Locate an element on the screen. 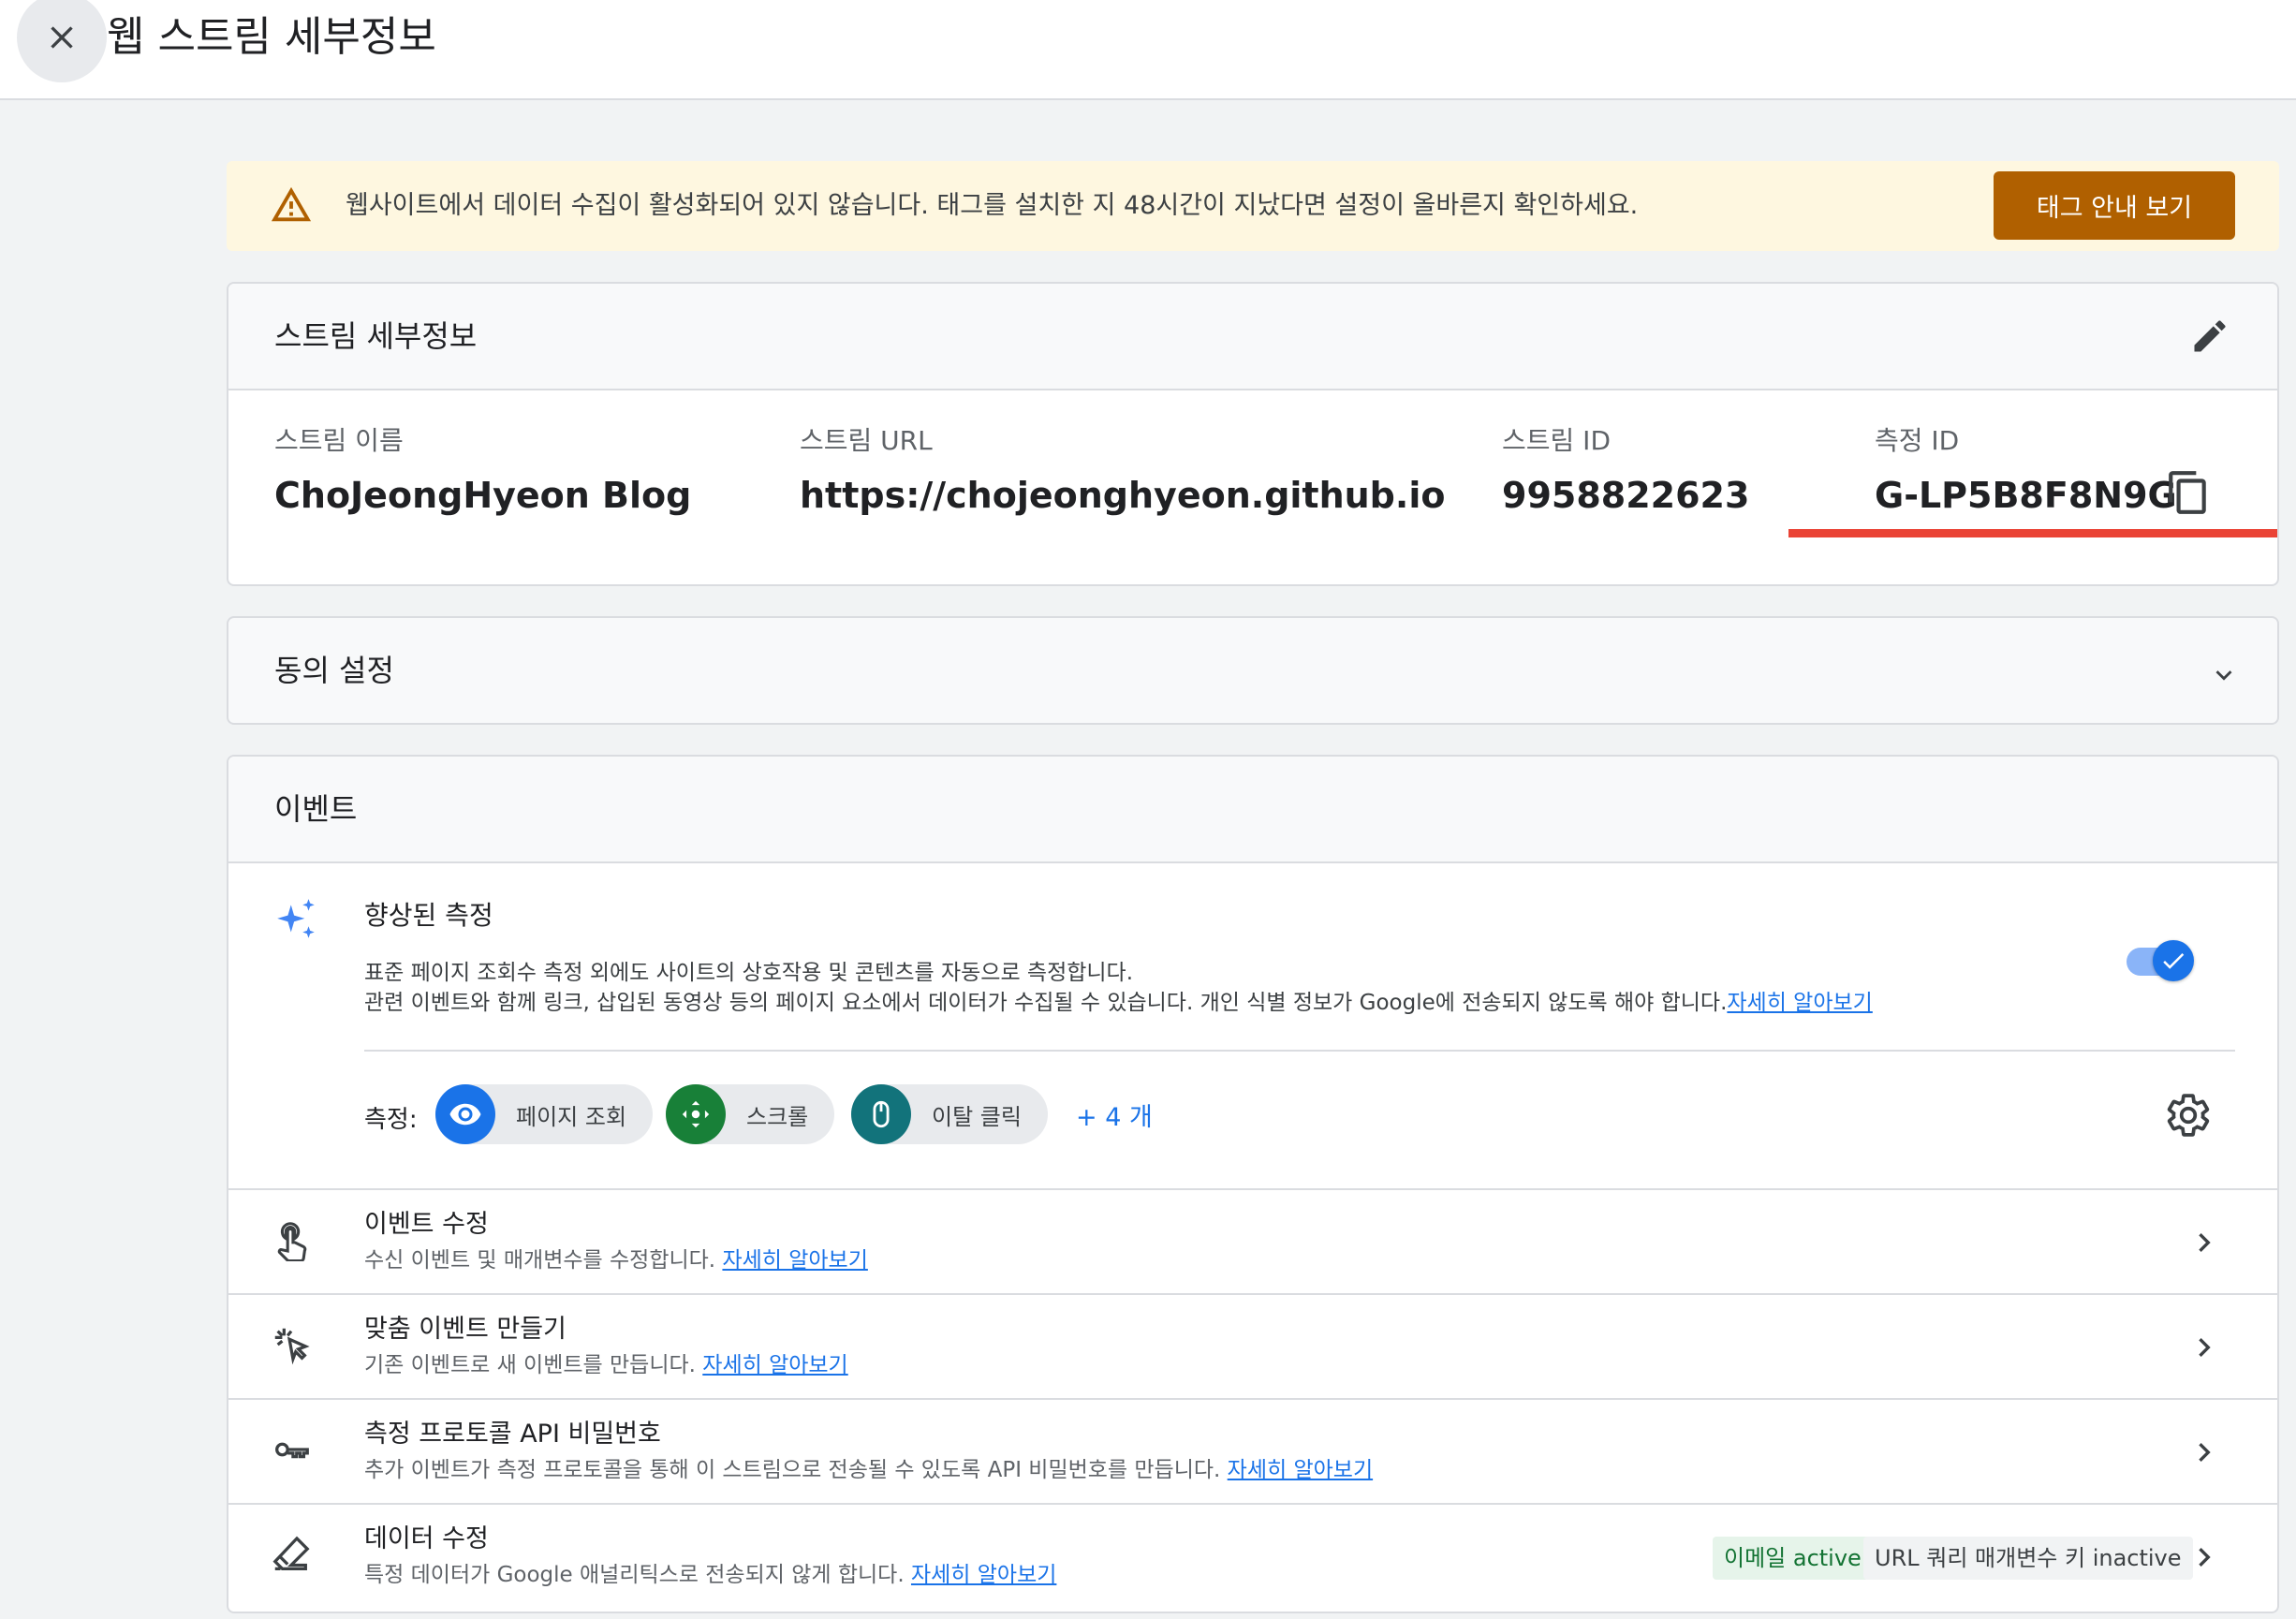 The image size is (2296, 1619). events-header: 이벤트 is located at coordinates (1252, 810).